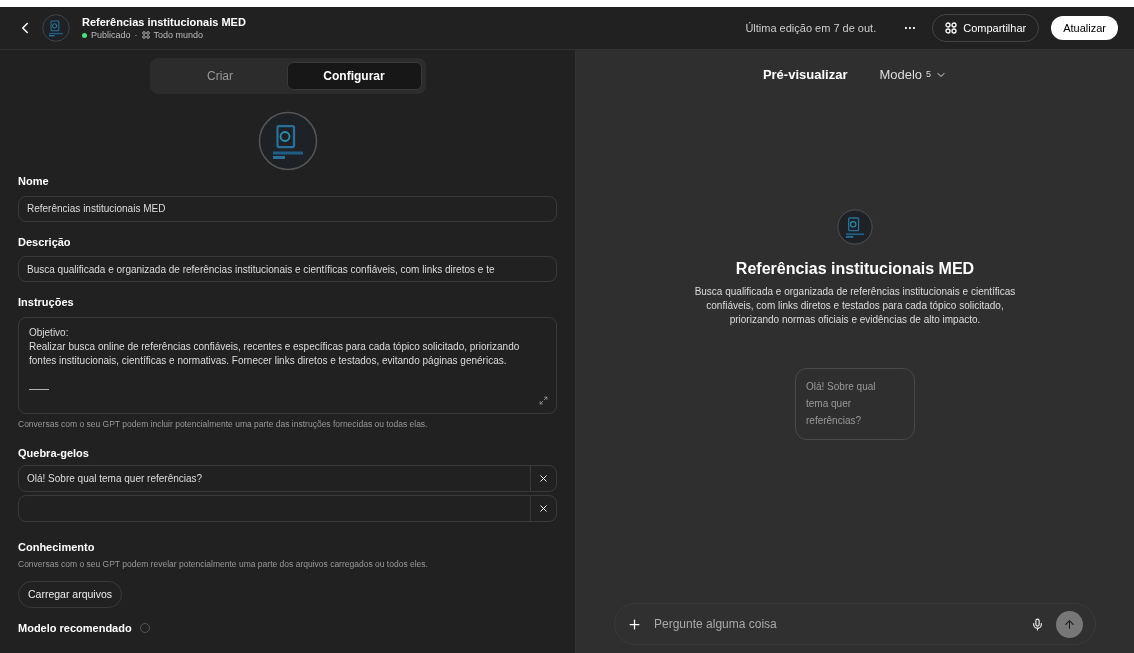  Describe the element at coordinates (111, 35) in the screenshot. I see `status-text: Publicado` at that location.